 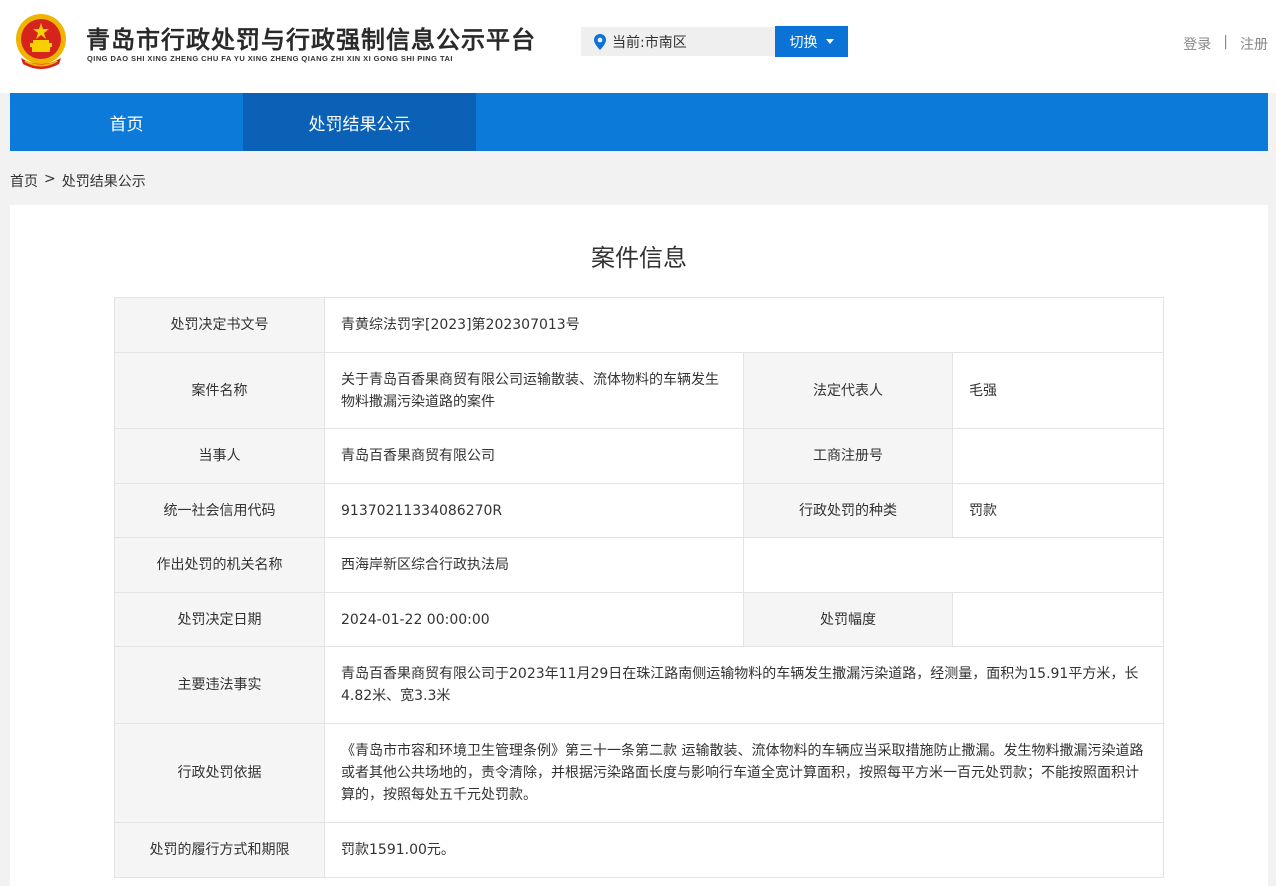 What do you see at coordinates (953, 565) in the screenshot?
I see `empty-cell` at bounding box center [953, 565].